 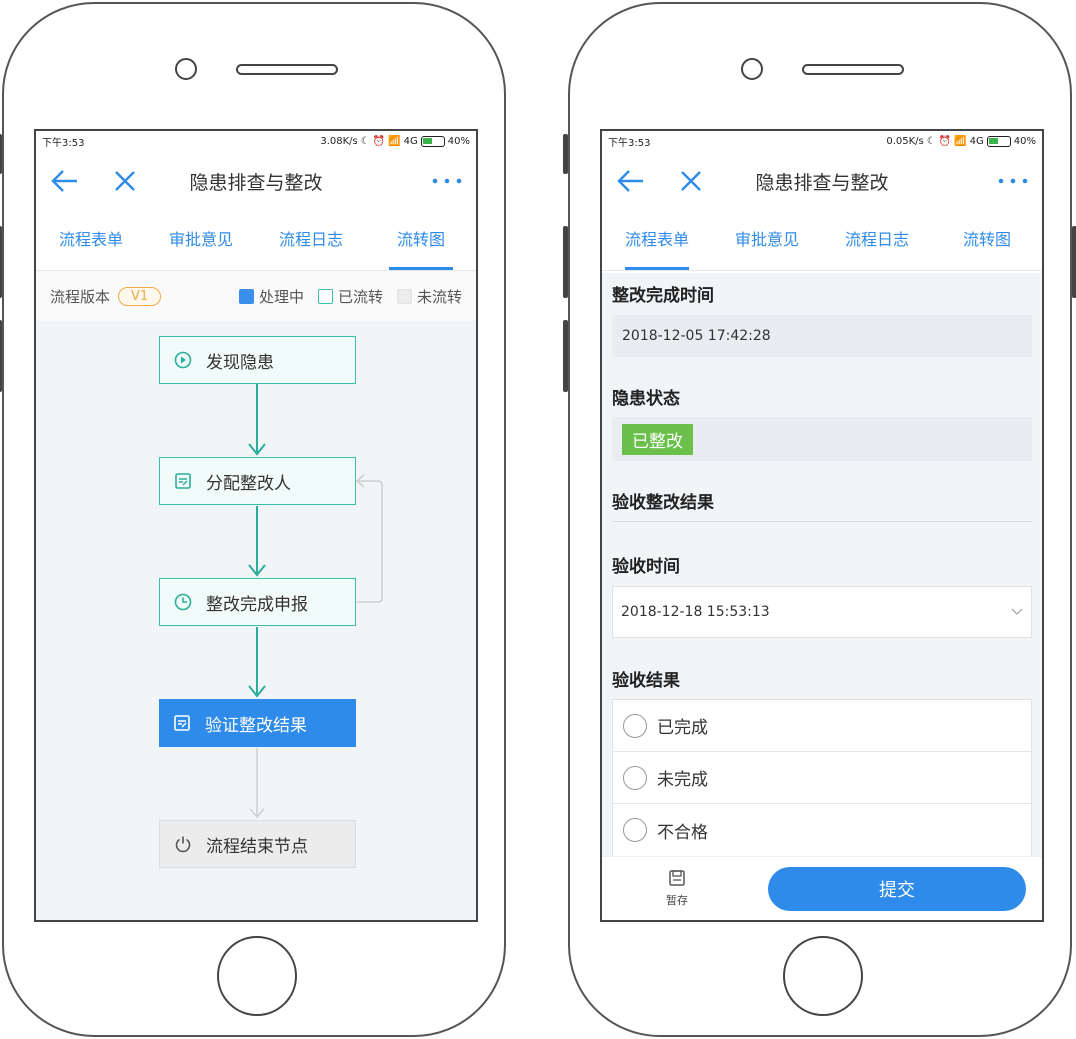 I want to click on status-right: 3.08K/s ☾ ⏰ 📶 4G 40%, so click(x=395, y=141).